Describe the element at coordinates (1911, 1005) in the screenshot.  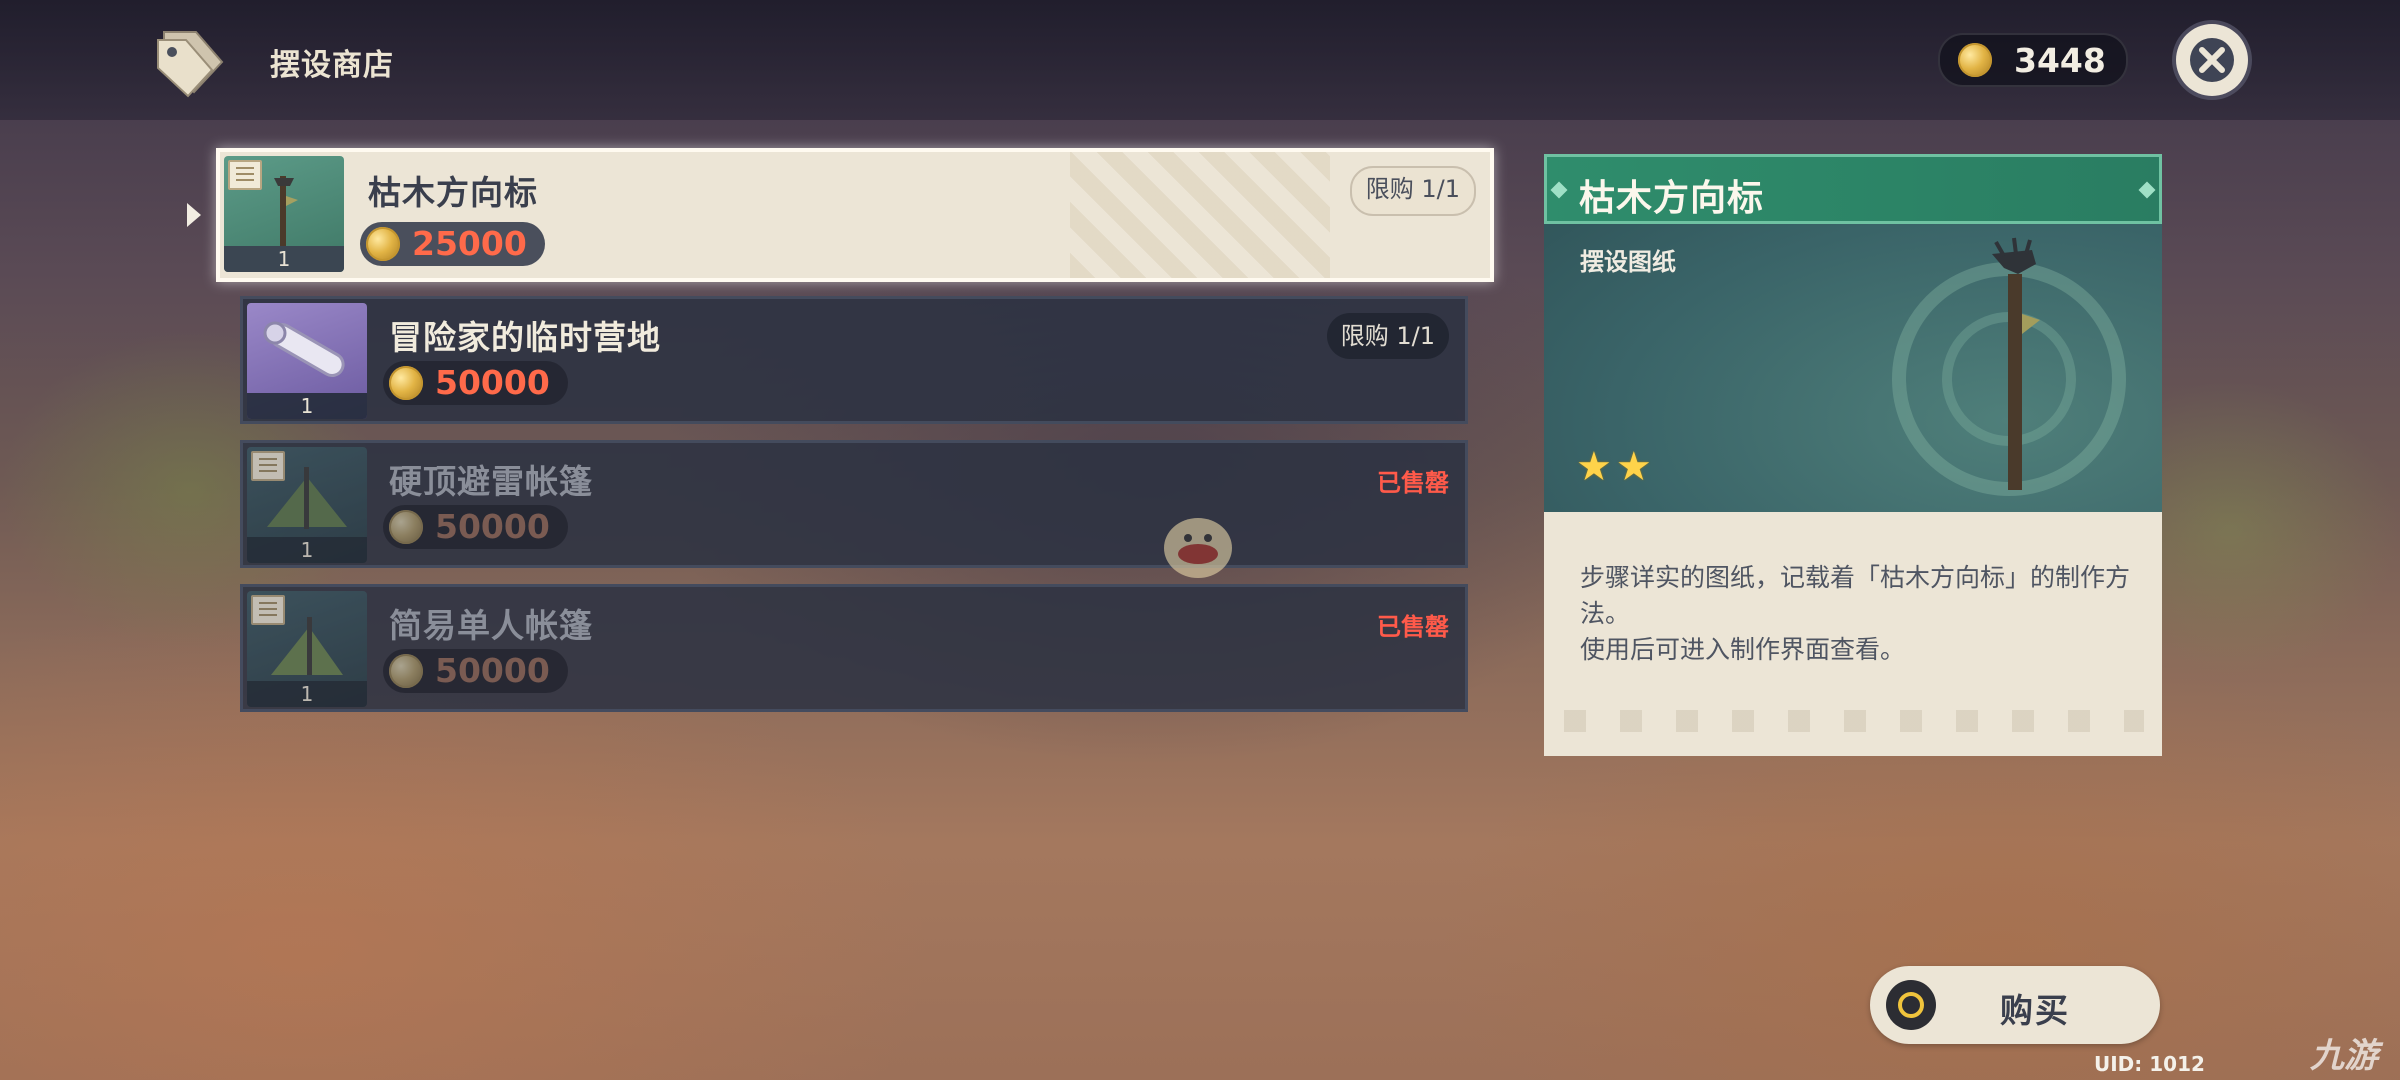
I see `controller-button-icon` at that location.